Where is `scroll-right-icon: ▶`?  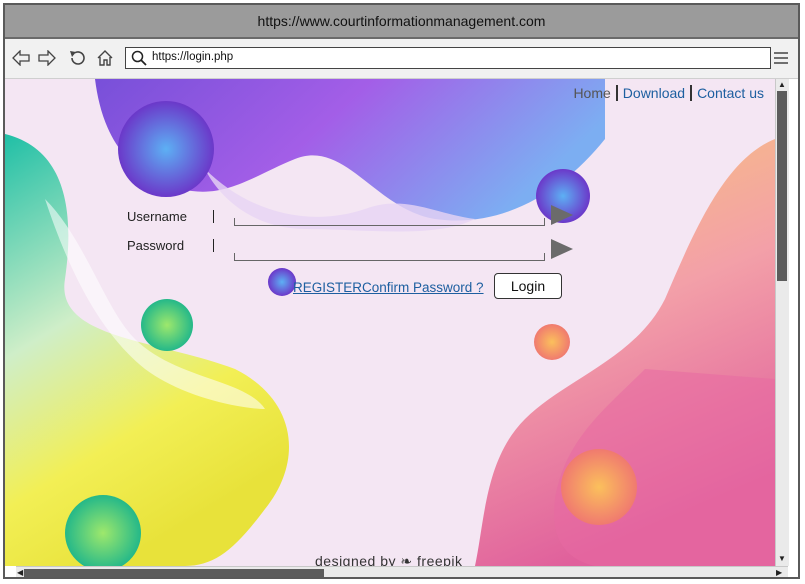
scroll-right-icon: ▶ is located at coordinates (779, 573).